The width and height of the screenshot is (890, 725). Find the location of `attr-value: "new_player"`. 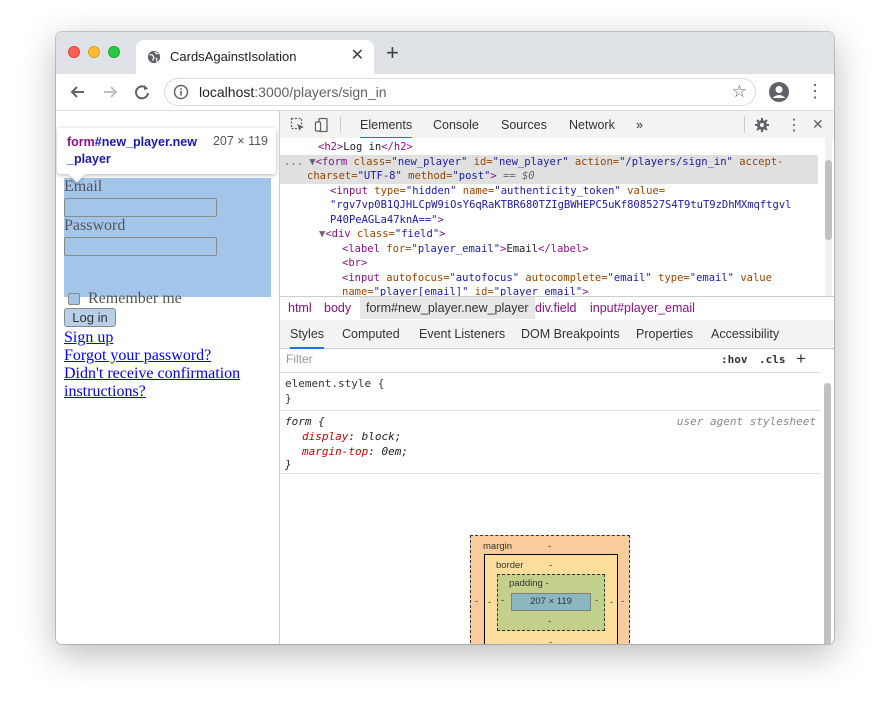

attr-value: "new_player" is located at coordinates (429, 162).